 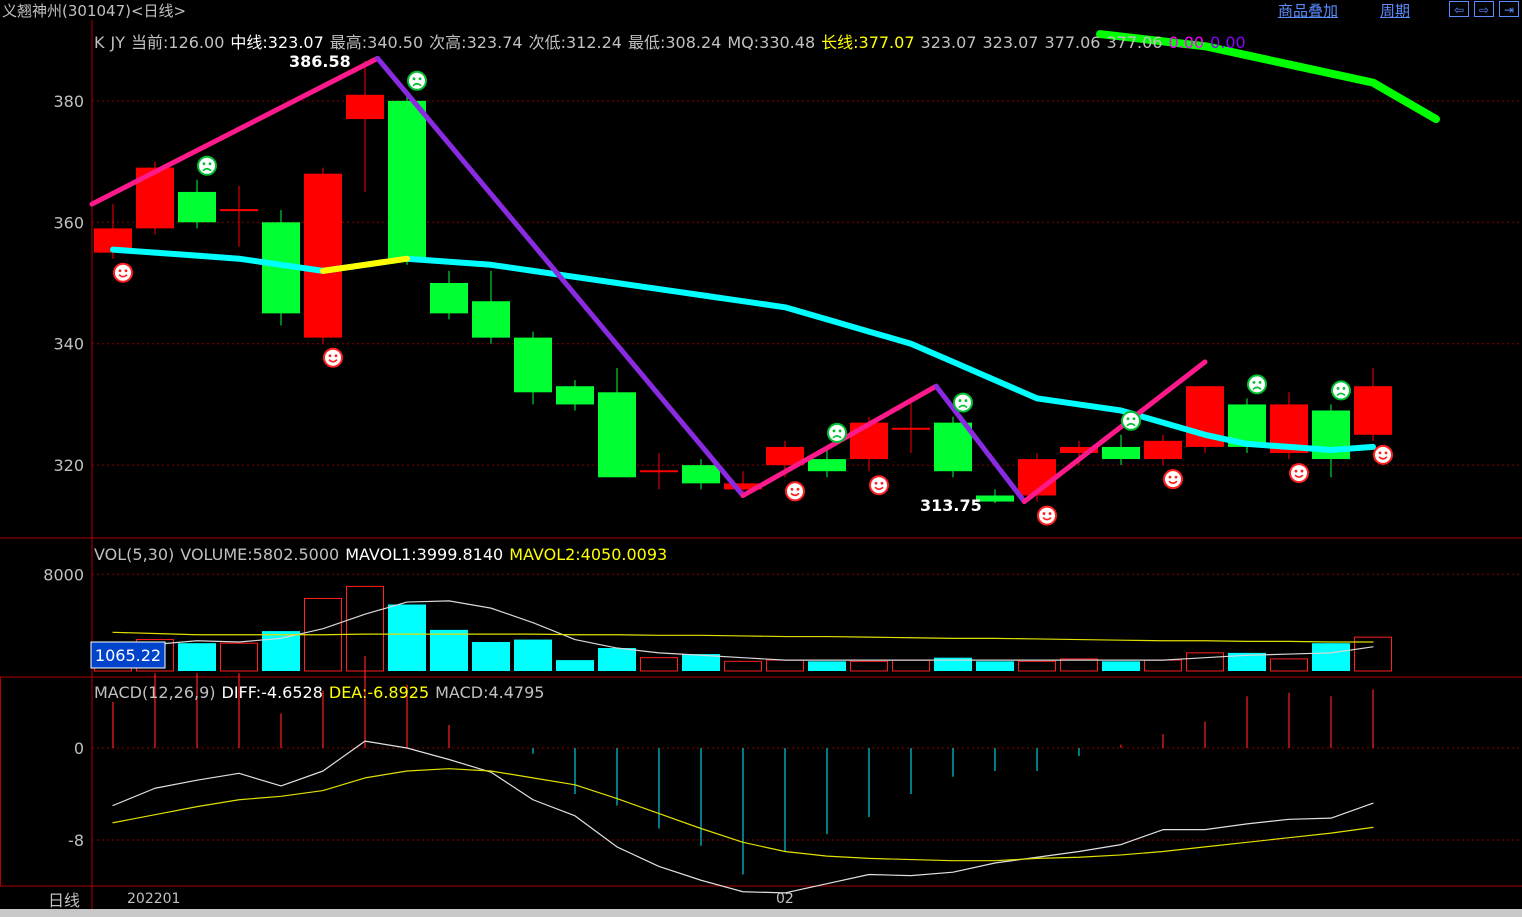 What do you see at coordinates (155, 692) in the screenshot?
I see `macd-name: MACD(12,26,9)` at bounding box center [155, 692].